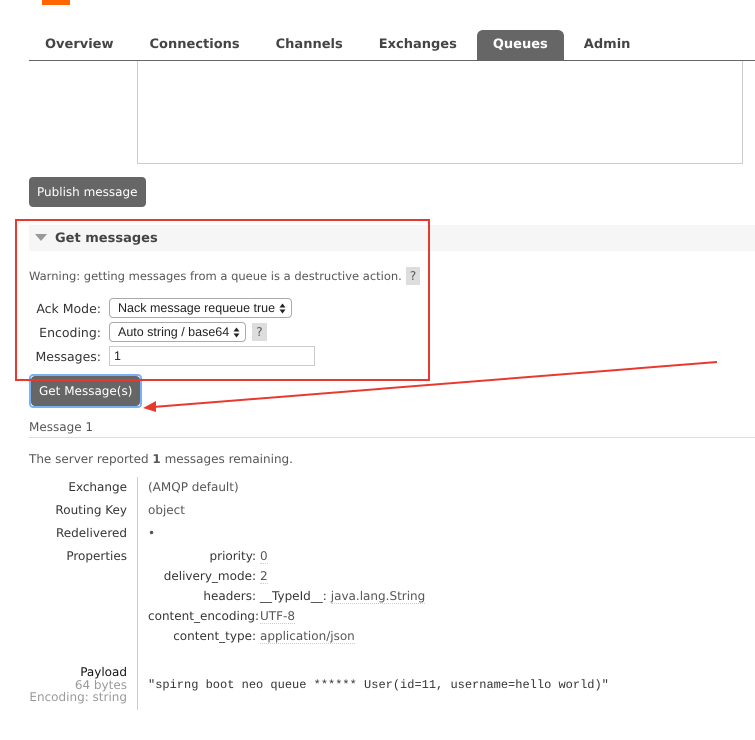 This screenshot has width=755, height=740. Describe the element at coordinates (293, 596) in the screenshot. I see `header-key: __TypeId__:` at that location.